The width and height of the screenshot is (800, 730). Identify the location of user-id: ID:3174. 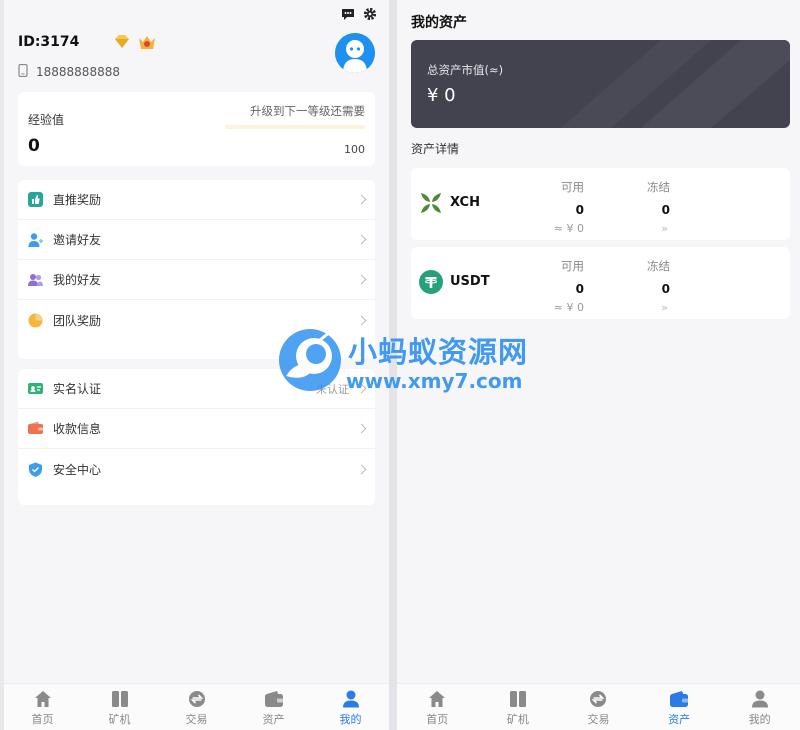
(49, 42).